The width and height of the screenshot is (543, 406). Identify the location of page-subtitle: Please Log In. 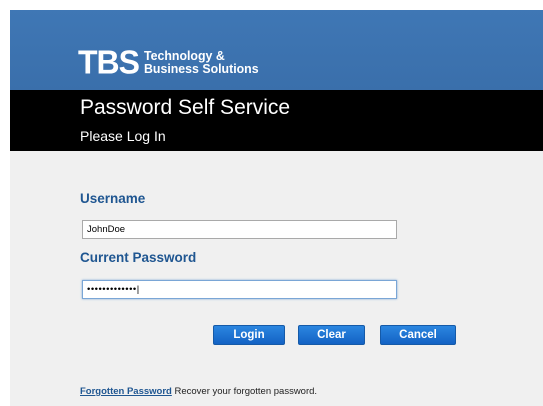
(123, 136).